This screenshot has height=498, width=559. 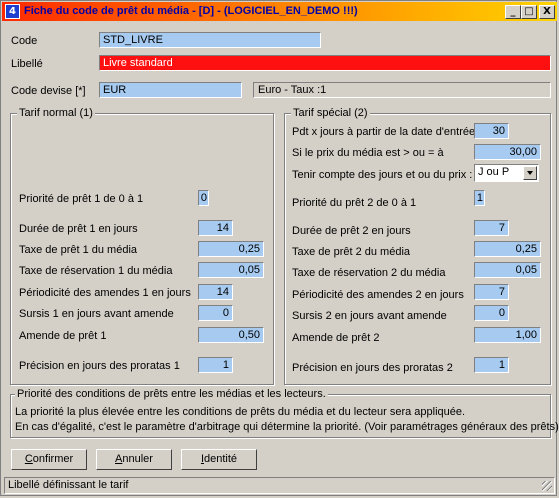 I want to click on devise-label: Code devise [*], so click(x=48, y=91).